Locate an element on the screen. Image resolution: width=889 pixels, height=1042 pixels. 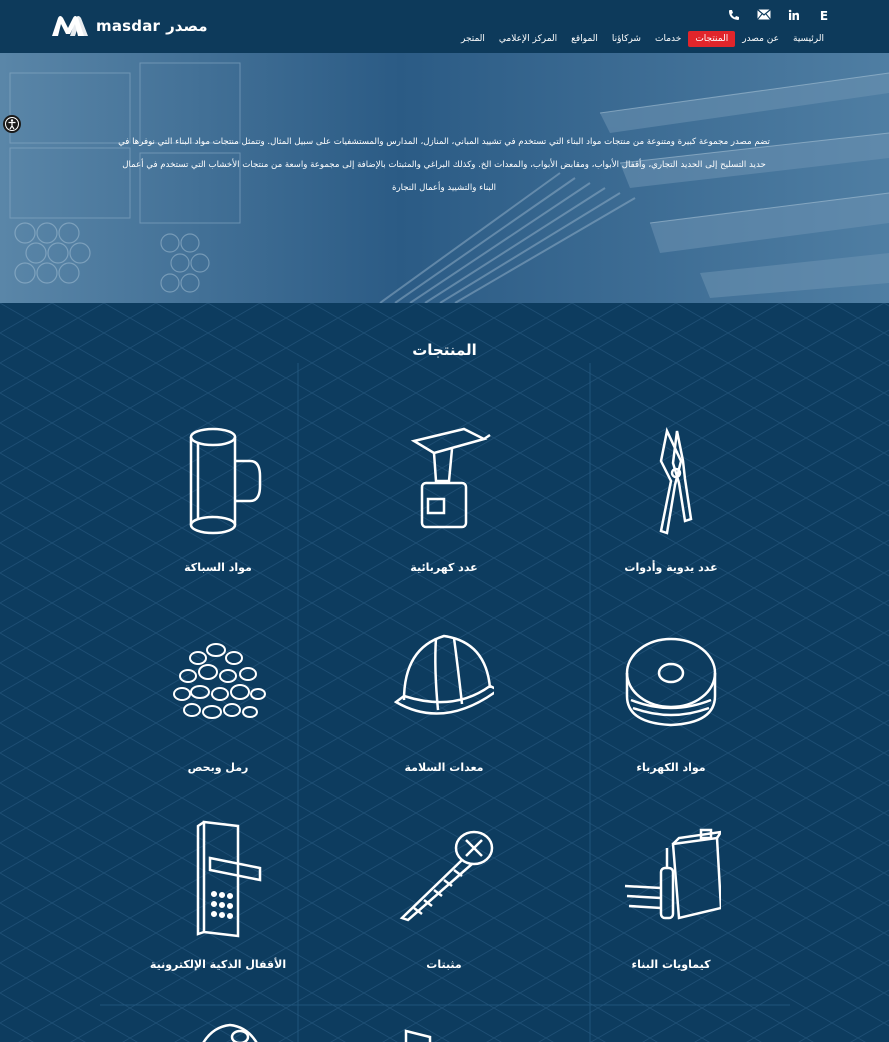
nav-item-home: الرئيسية is located at coordinates (808, 39).